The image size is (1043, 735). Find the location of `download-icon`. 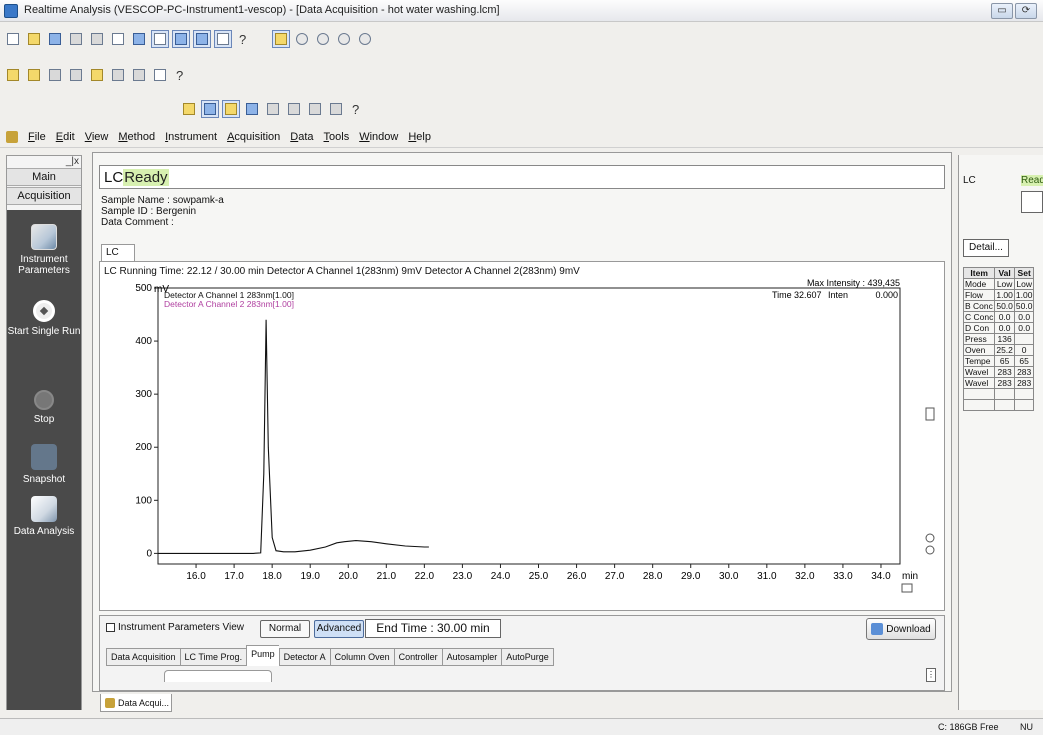

download-icon is located at coordinates (877, 629).